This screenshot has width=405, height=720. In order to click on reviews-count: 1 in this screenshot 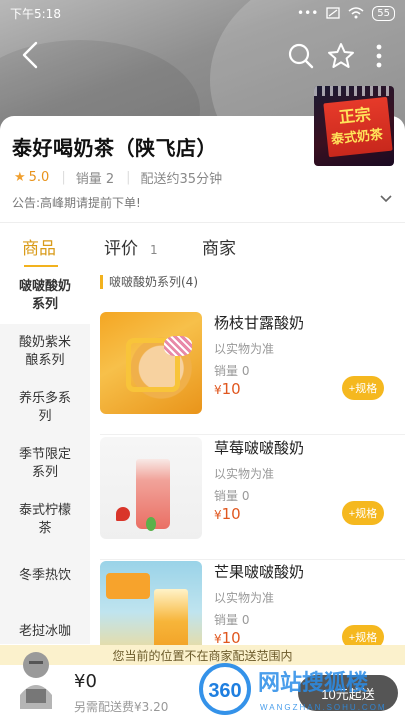, I will do `click(154, 250)`.